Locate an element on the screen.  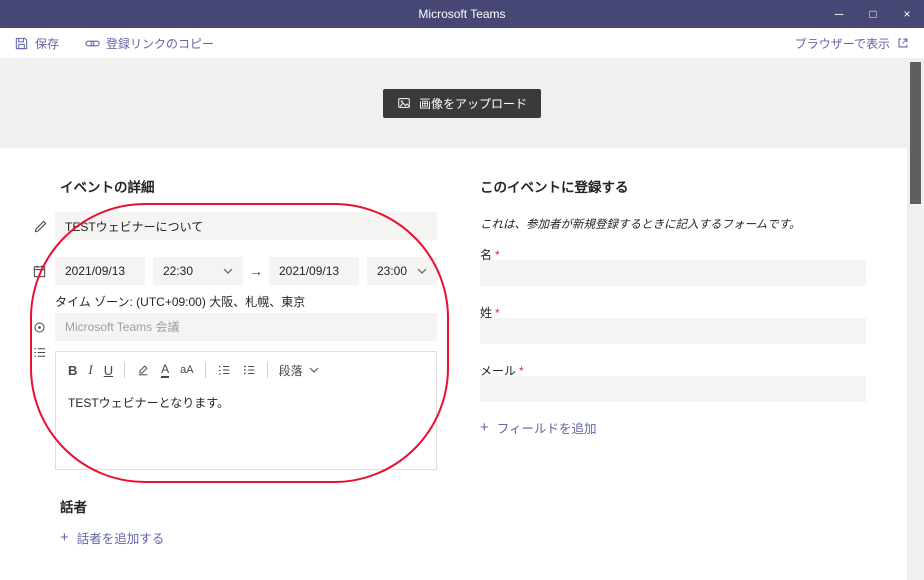
maximize-button: □ is located at coordinates (873, 14).